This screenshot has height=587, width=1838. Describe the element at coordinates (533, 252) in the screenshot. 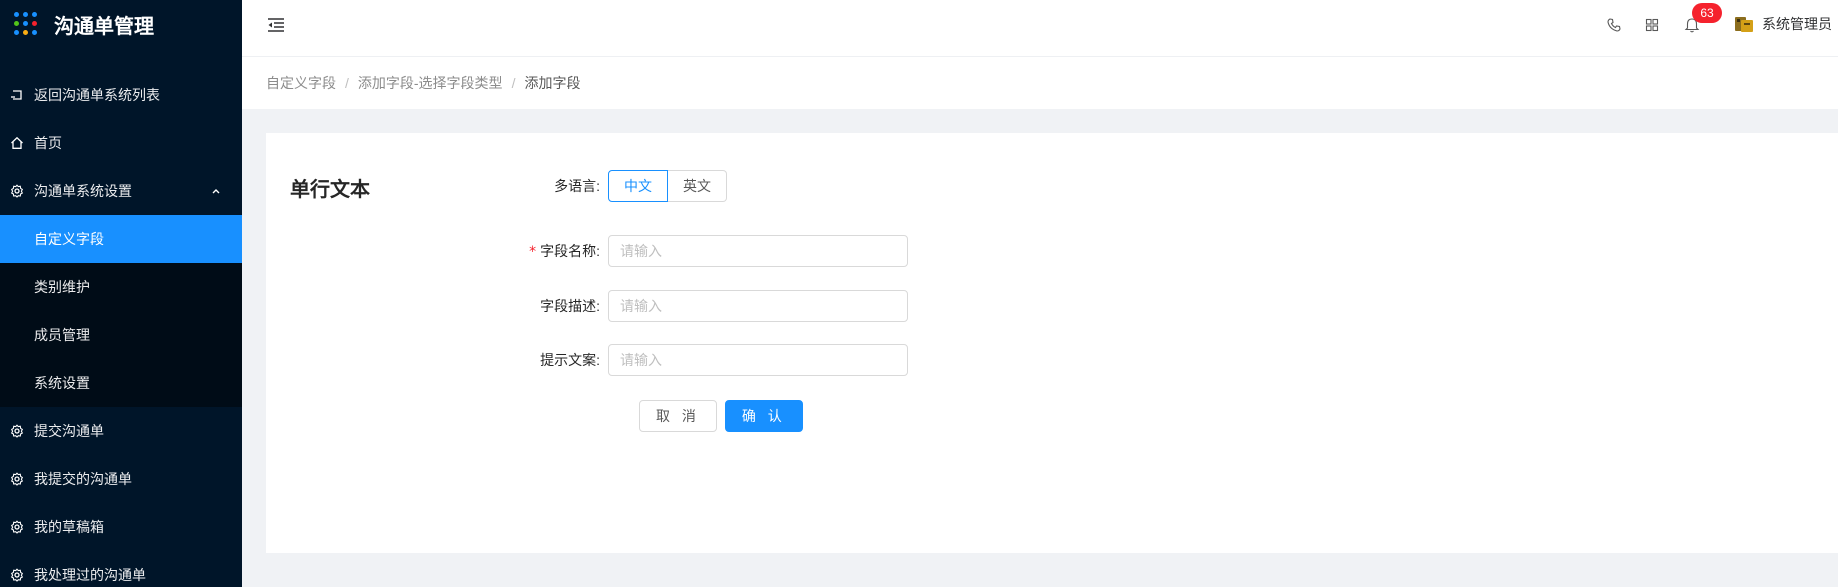

I see `required-mark: *` at that location.